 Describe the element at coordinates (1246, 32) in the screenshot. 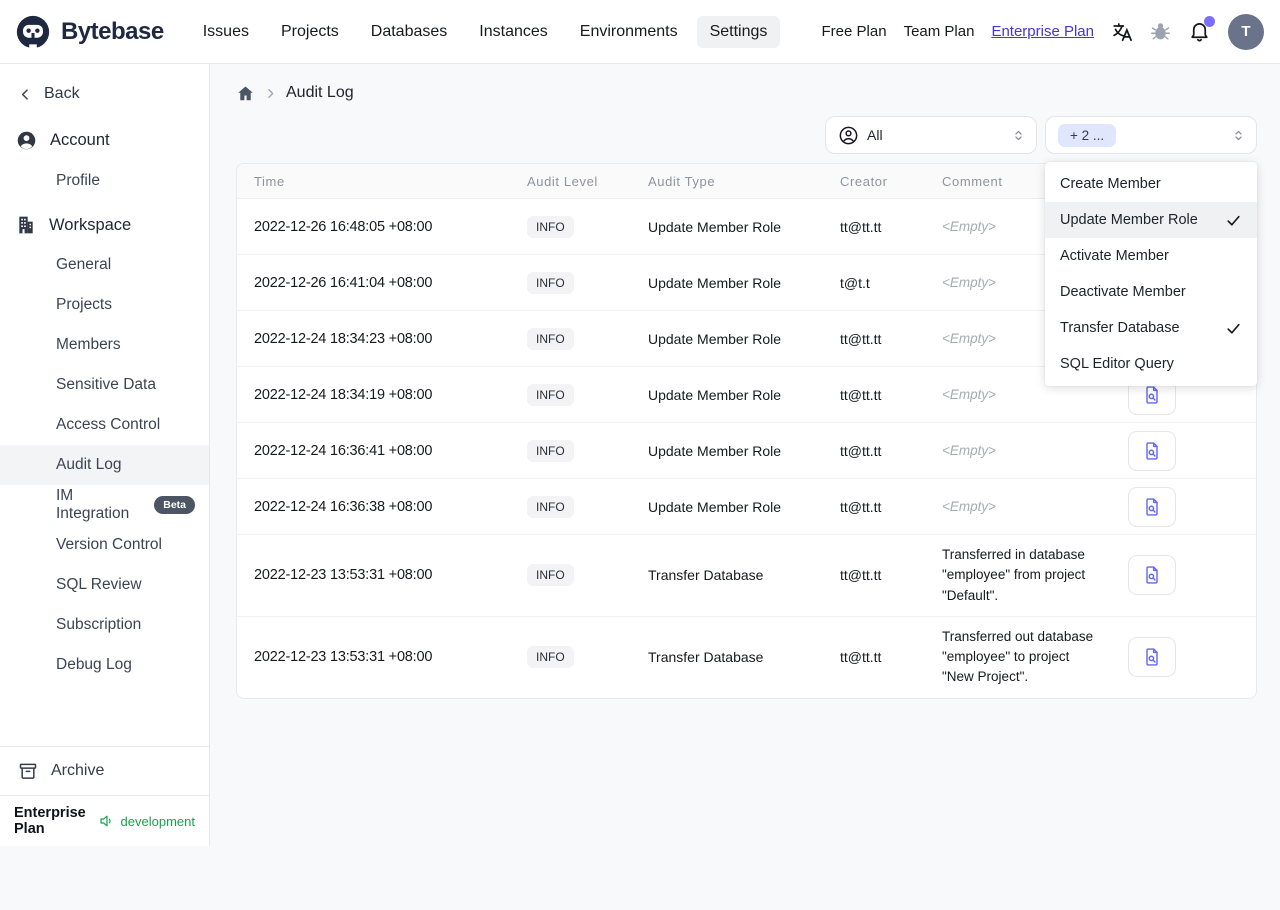

I see `user-avatar: T` at that location.